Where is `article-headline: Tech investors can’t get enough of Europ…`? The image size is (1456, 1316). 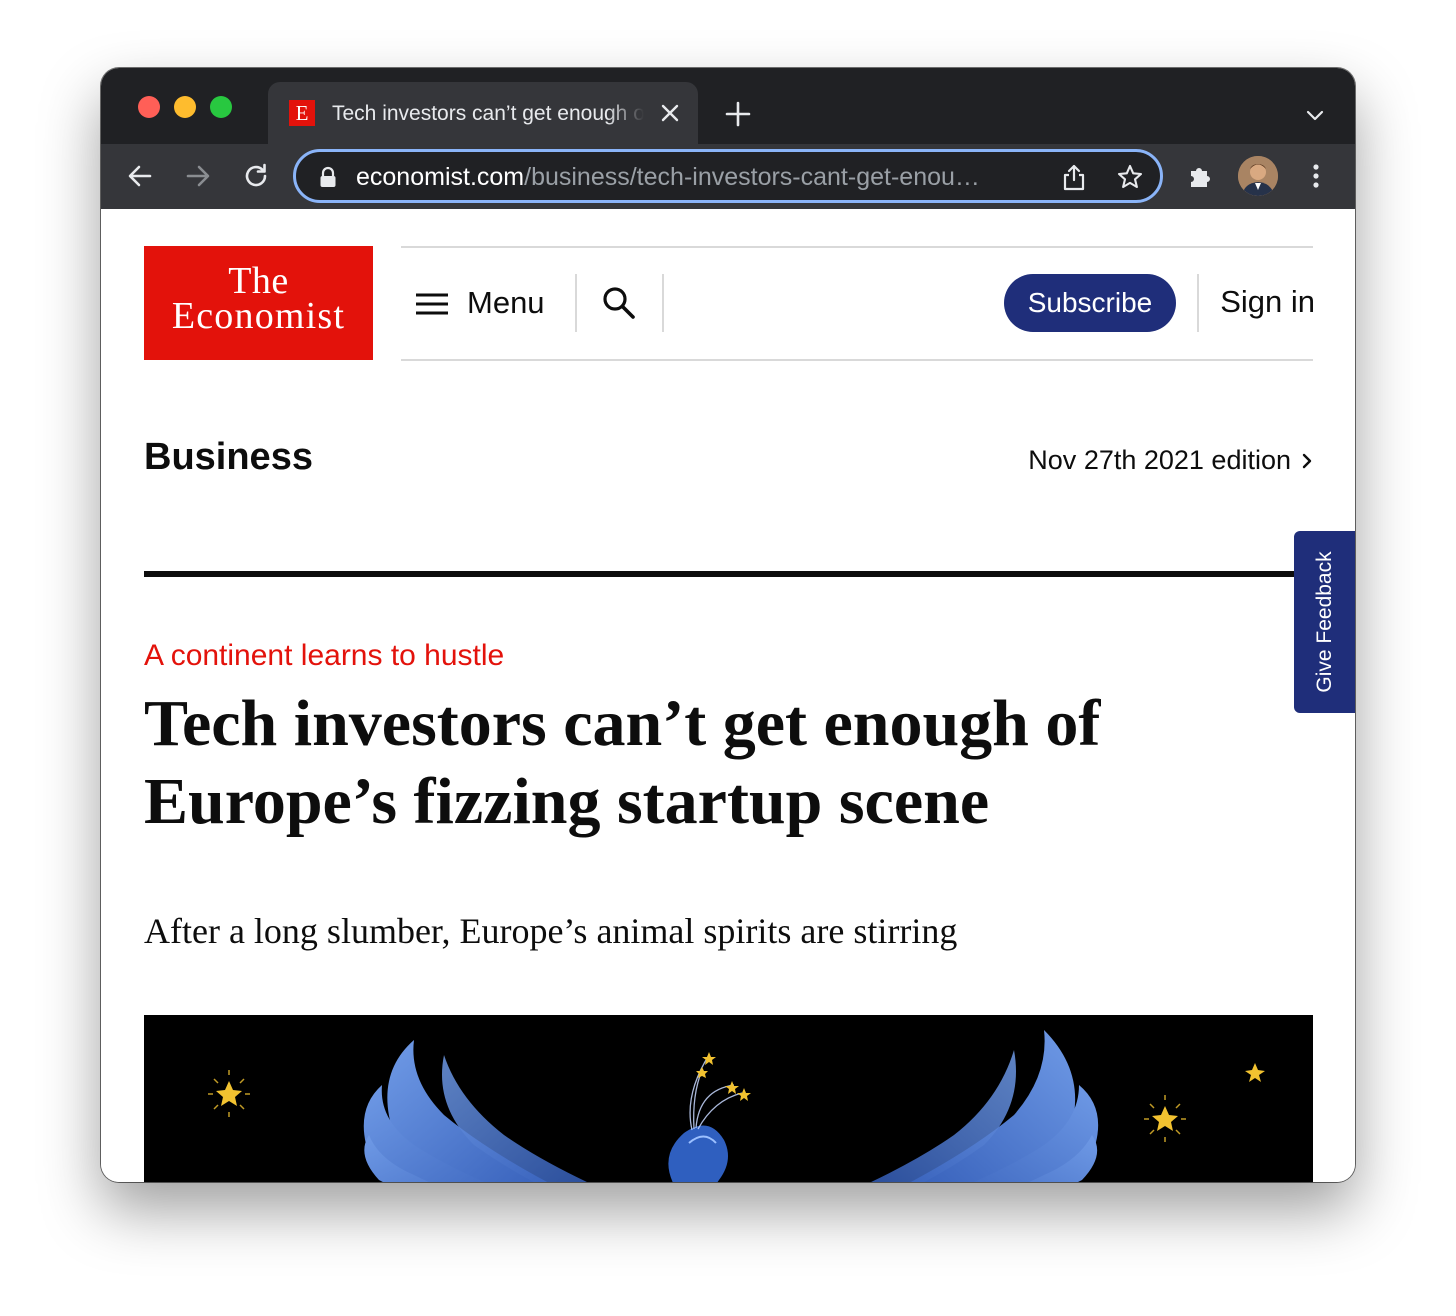 article-headline: Tech investors can’t get enough of Europ… is located at coordinates (674, 763).